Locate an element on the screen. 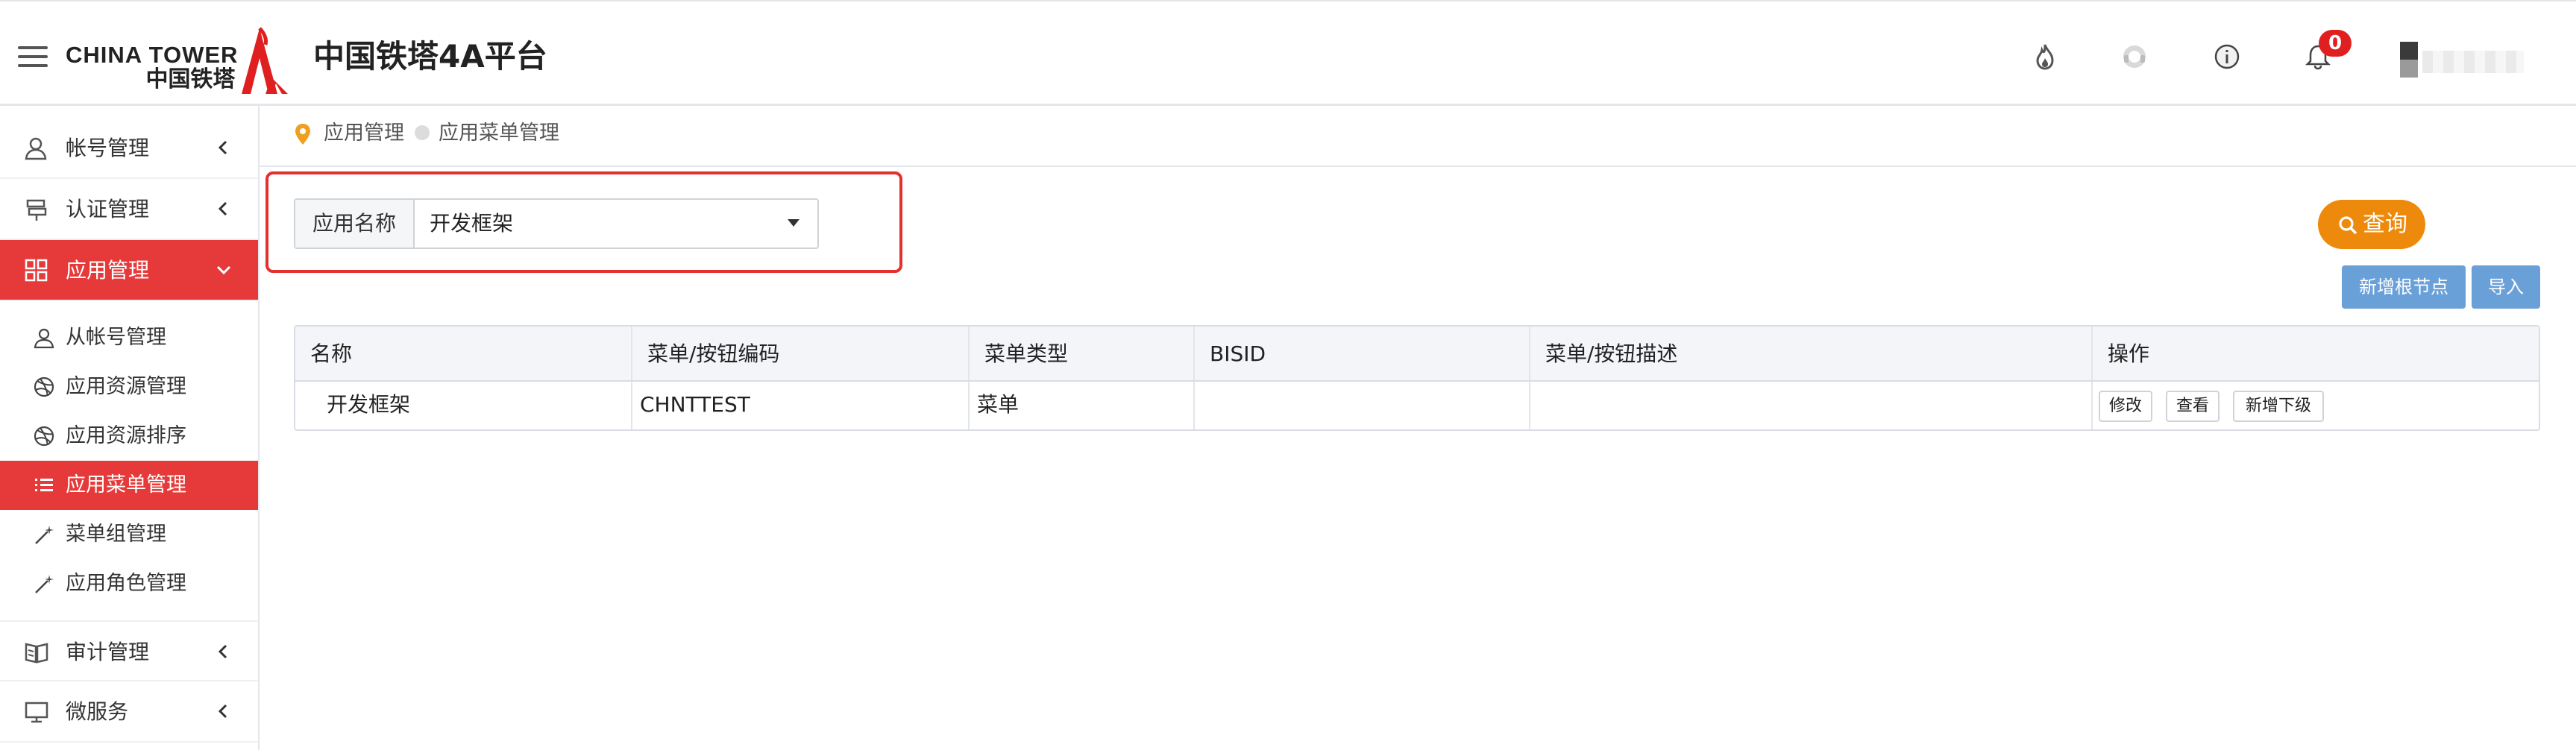  fire-icon is located at coordinates (2045, 57).